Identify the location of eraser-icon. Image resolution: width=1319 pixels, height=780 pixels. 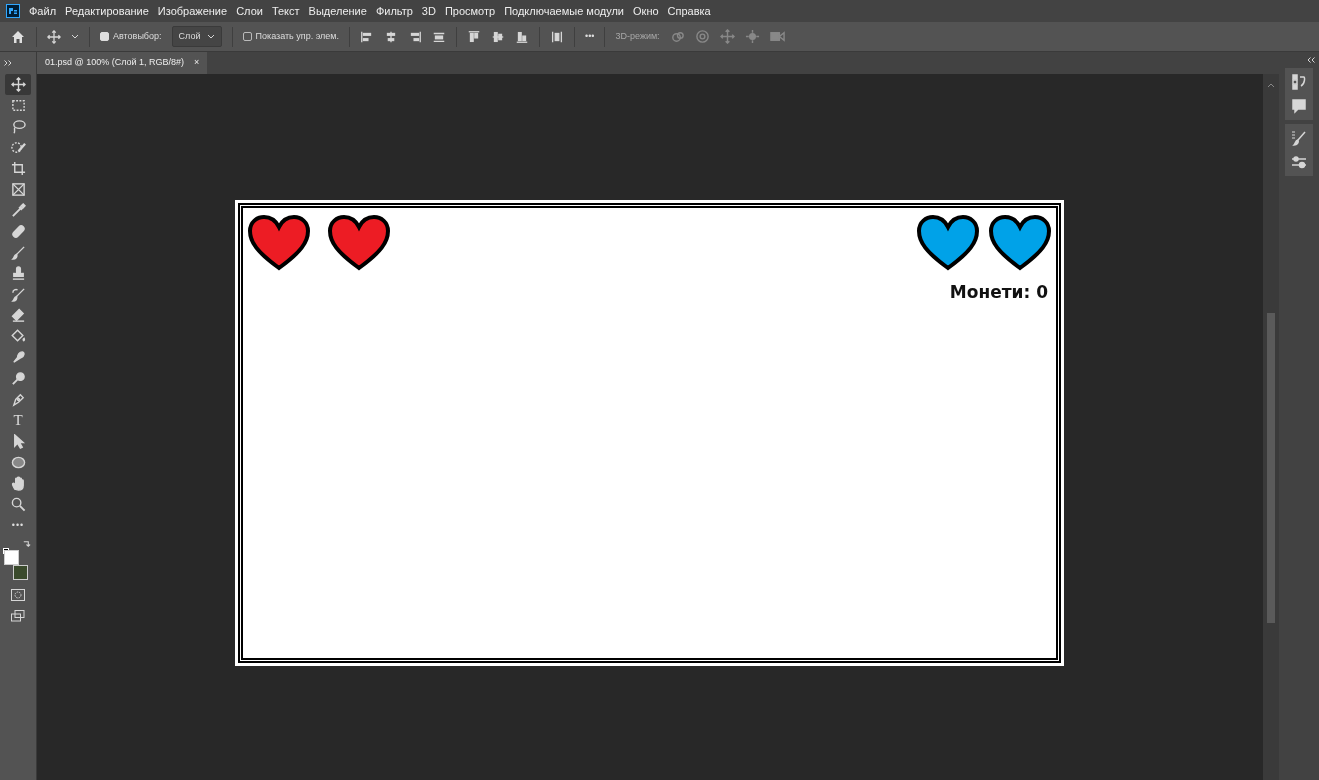
(18, 315).